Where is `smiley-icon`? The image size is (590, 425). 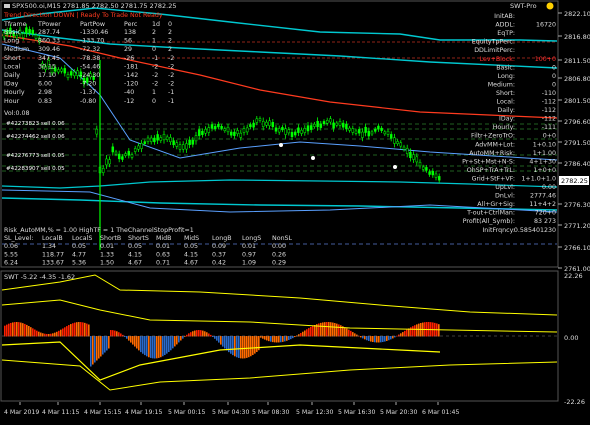 smiley-icon is located at coordinates (550, 6).